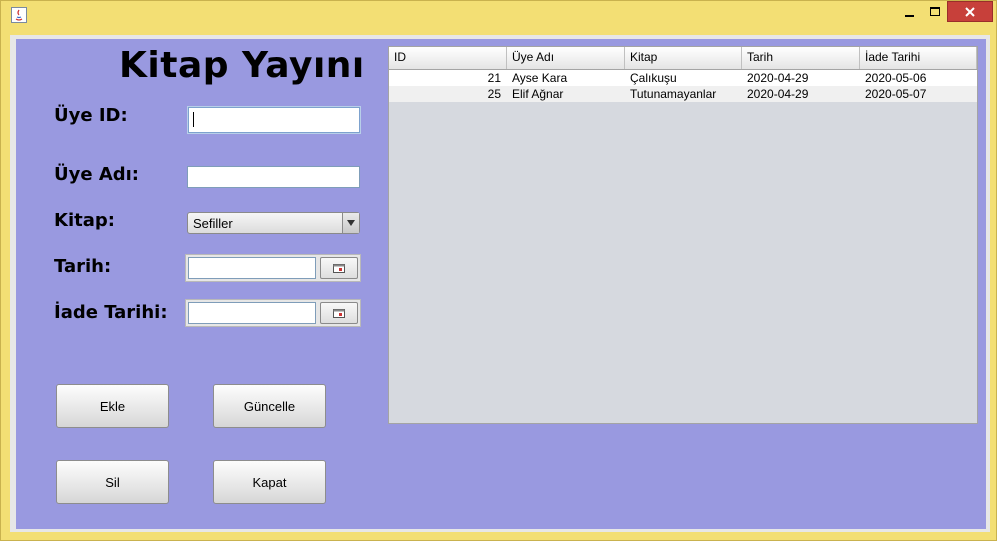  I want to click on cell-iade-tarihi: 2020-05-07, so click(896, 94).